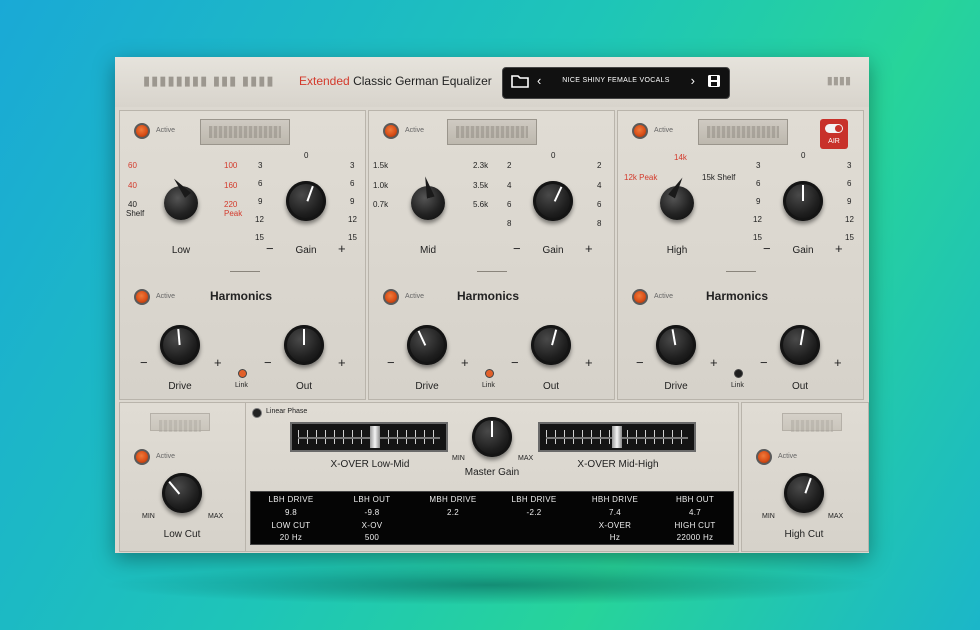 The height and width of the screenshot is (630, 980). What do you see at coordinates (427, 345) in the screenshot?
I see `mid-drive-knob` at bounding box center [427, 345].